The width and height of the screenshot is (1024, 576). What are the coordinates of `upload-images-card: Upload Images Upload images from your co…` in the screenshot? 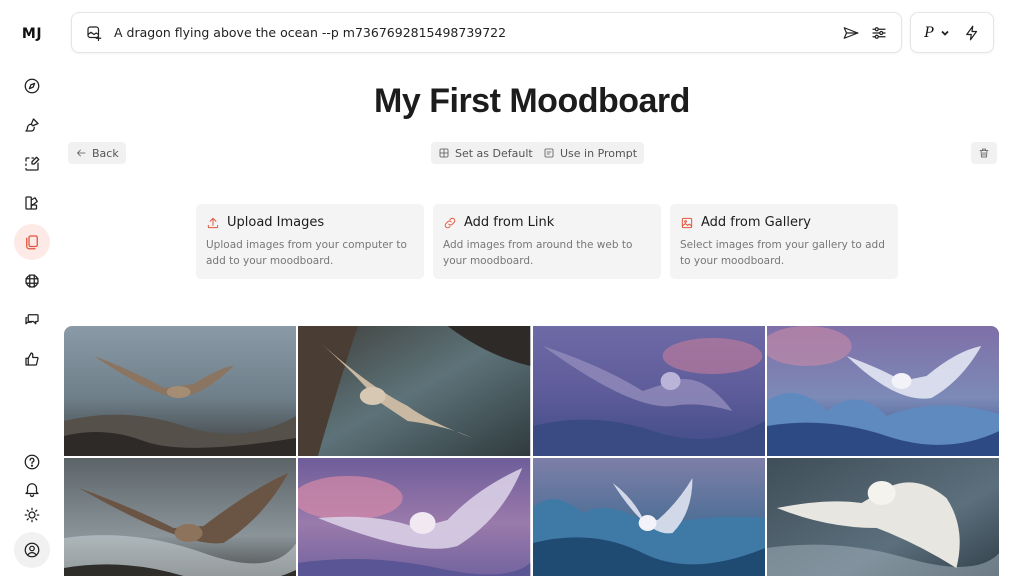 It's located at (310, 241).